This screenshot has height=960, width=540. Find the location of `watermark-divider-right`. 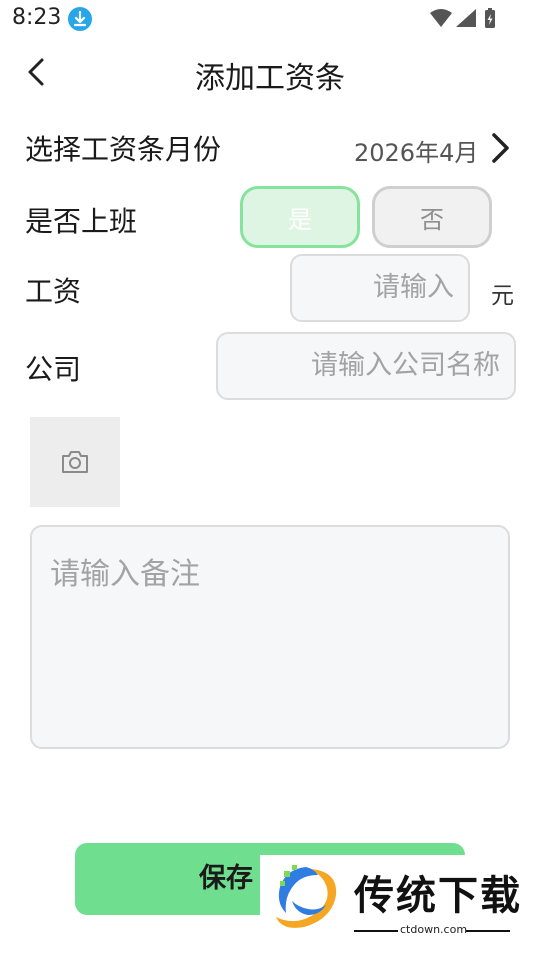

watermark-divider-right is located at coordinates (488, 931).